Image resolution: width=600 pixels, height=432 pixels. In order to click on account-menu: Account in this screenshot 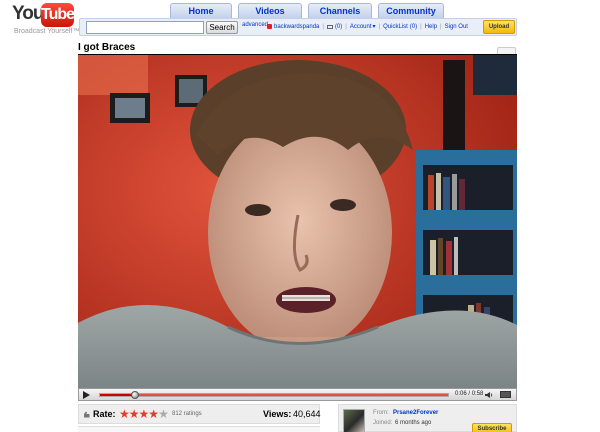, I will do `click(361, 27)`.